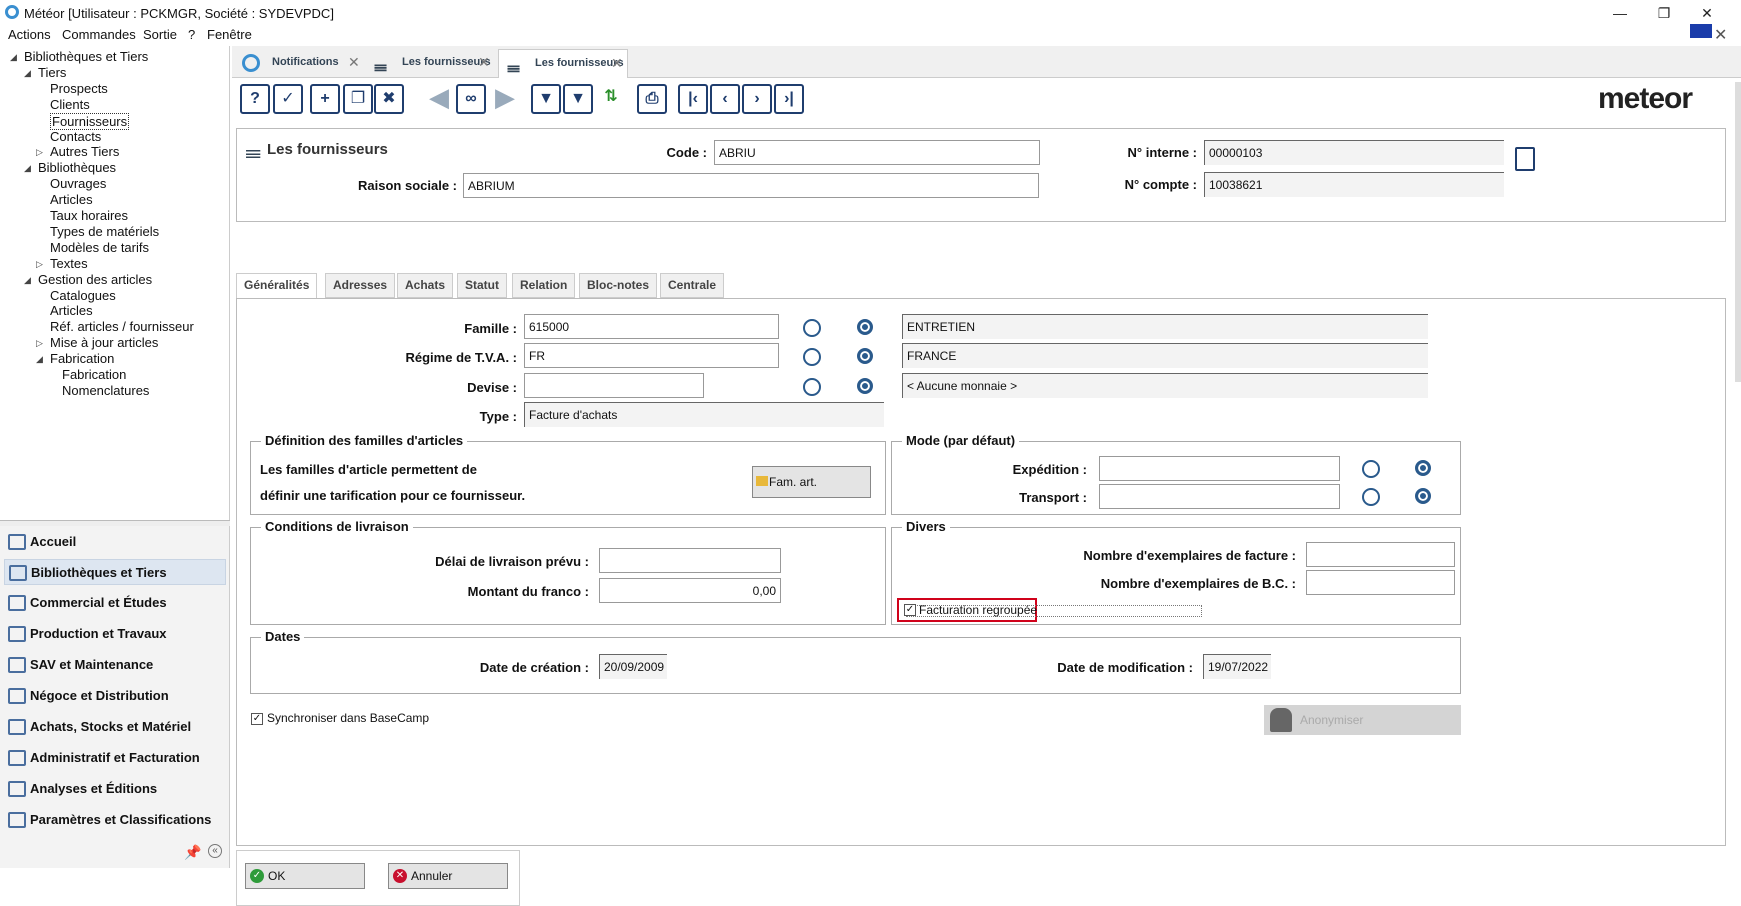  Describe the element at coordinates (115, 820) in the screenshot. I see `nav-parametres: Paramètres et Classifications` at that location.